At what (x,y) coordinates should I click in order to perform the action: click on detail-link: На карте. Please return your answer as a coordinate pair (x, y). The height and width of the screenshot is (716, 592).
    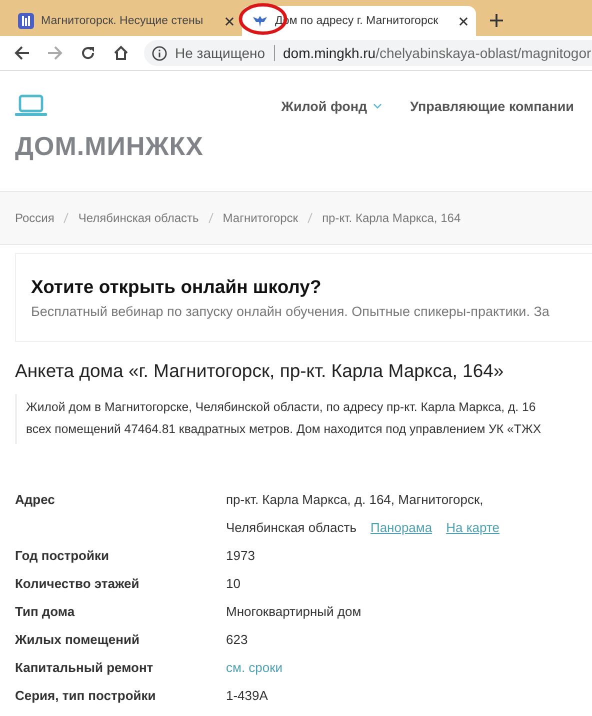
    Looking at the image, I should click on (473, 528).